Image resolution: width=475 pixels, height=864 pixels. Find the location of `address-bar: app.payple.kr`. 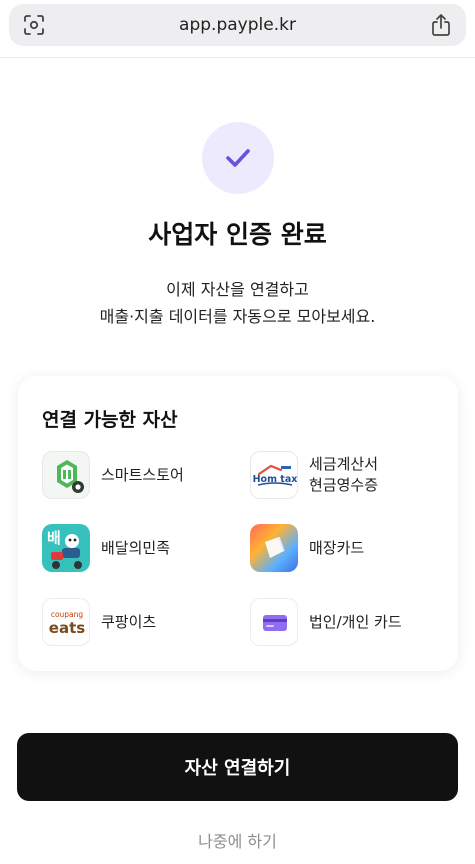

address-bar: app.payple.kr is located at coordinates (237, 25).